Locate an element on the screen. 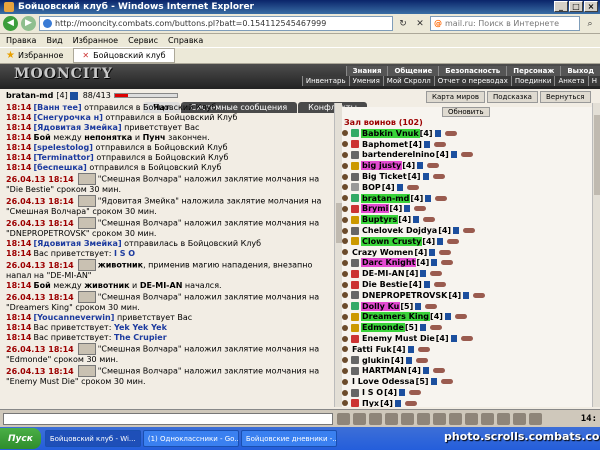 This screenshot has height=450, width=600. menu-edit: Правка is located at coordinates (21, 40).